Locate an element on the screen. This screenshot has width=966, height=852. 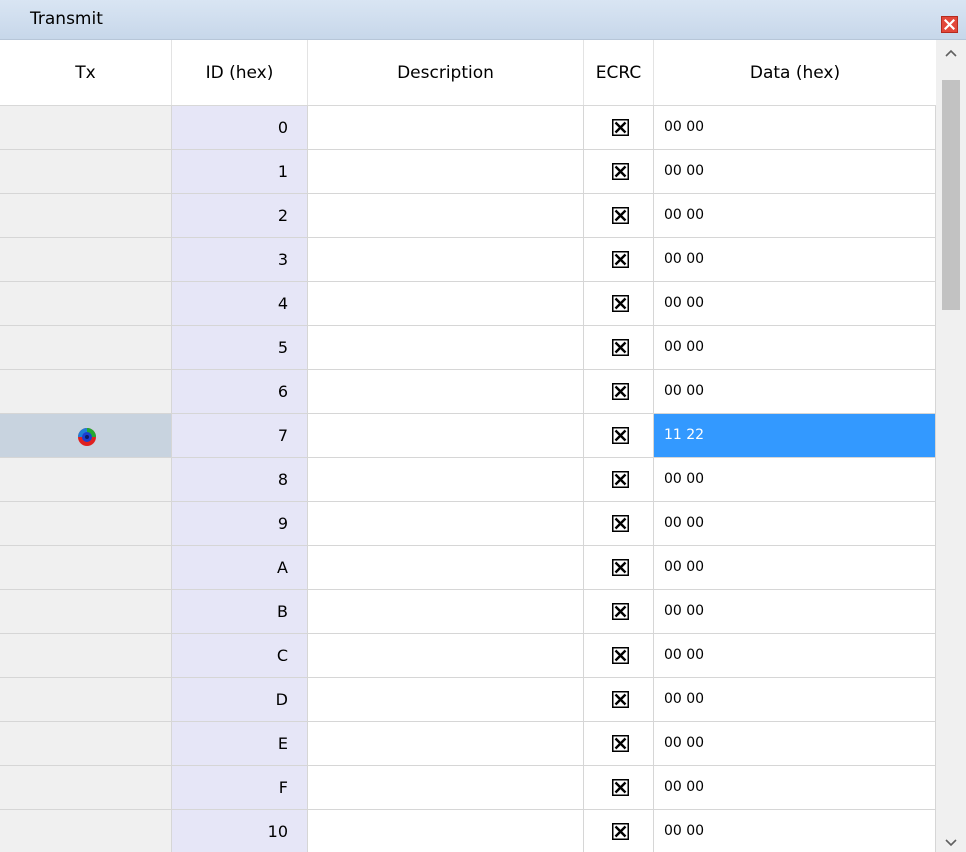
column-header-tx: Tx is located at coordinates (86, 72).